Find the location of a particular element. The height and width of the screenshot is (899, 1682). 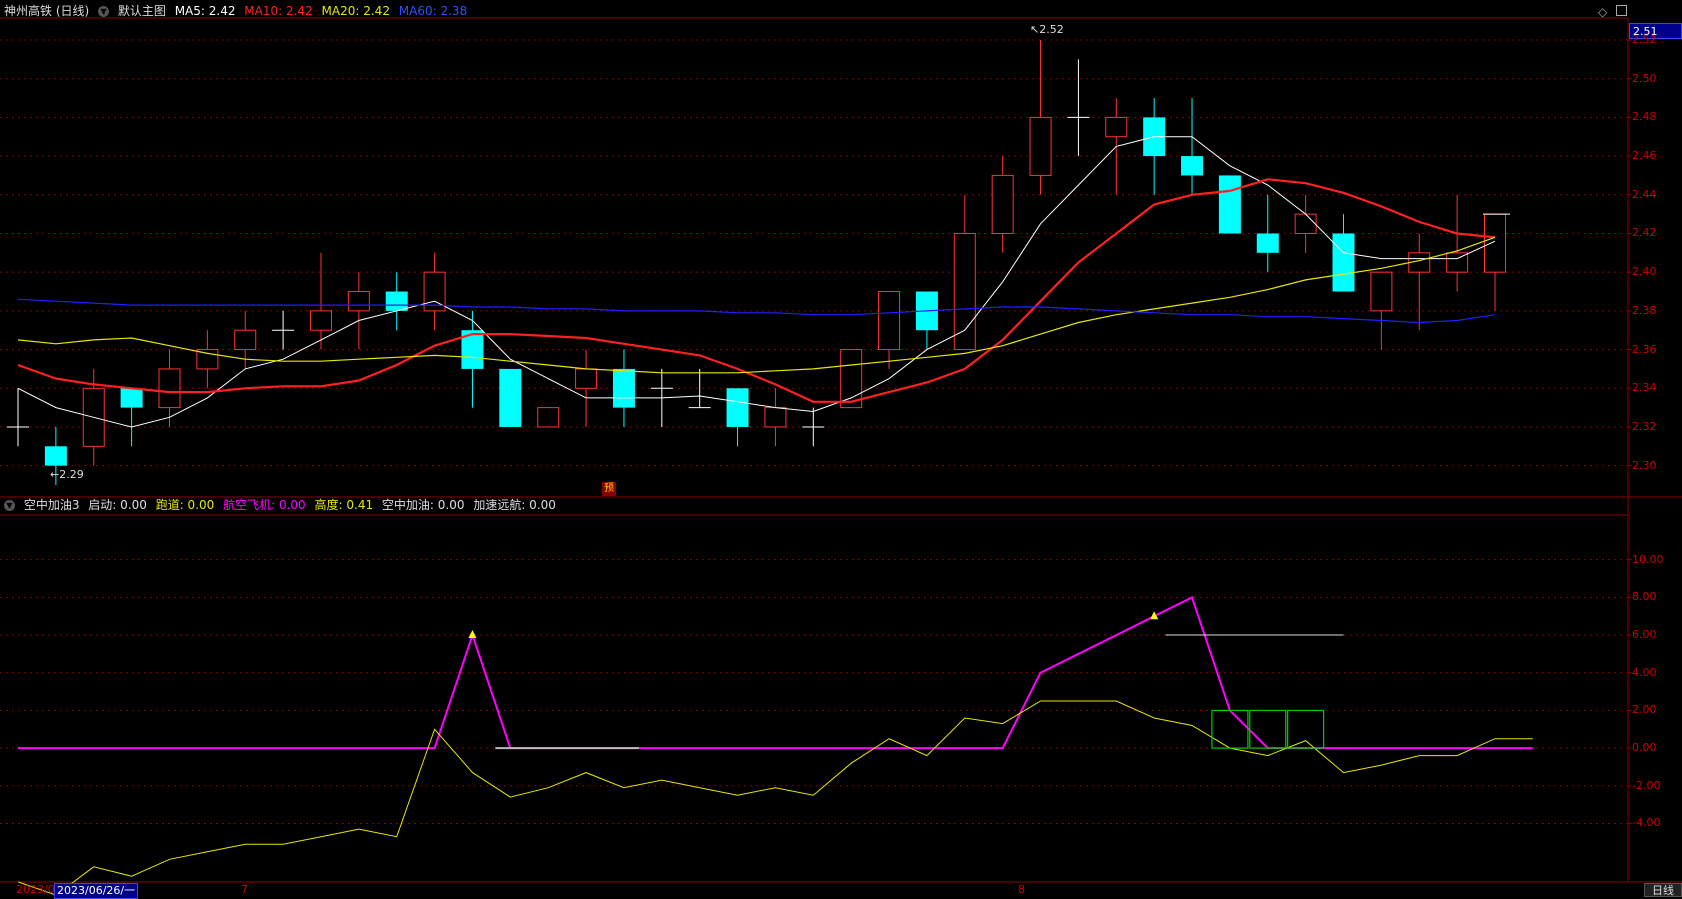

indicator-tick-label: 6.00 is located at coordinates (1644, 635).